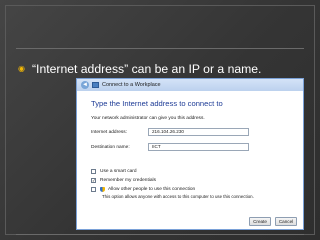 This screenshot has width=320, height=240. What do you see at coordinates (118, 171) in the screenshot?
I see `smart-card-label: Use a smart card` at bounding box center [118, 171].